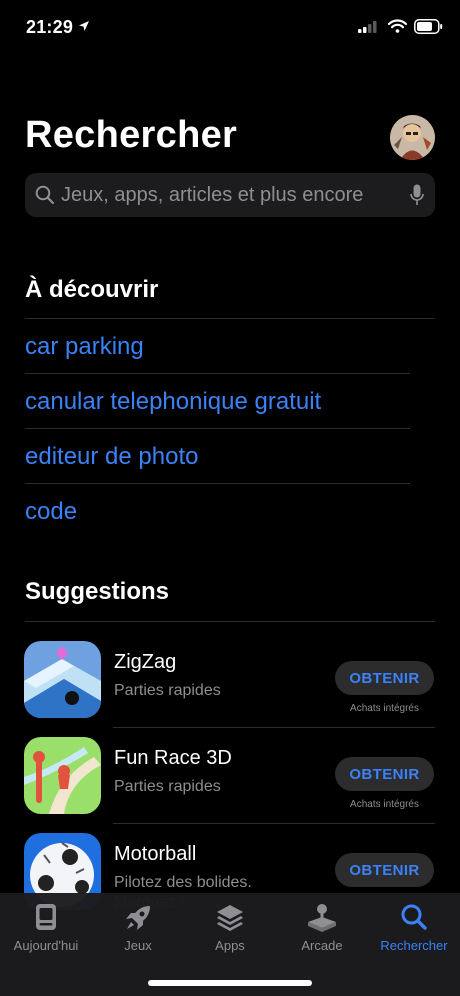  I want to click on app-name: Motorball, so click(155, 854).